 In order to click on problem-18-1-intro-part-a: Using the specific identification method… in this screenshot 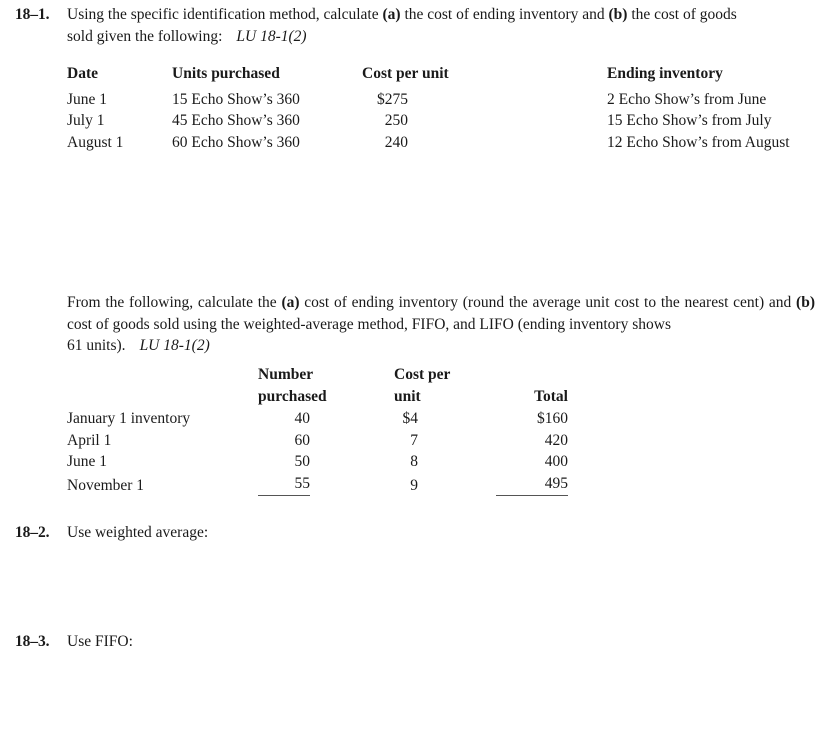, I will do `click(225, 14)`.